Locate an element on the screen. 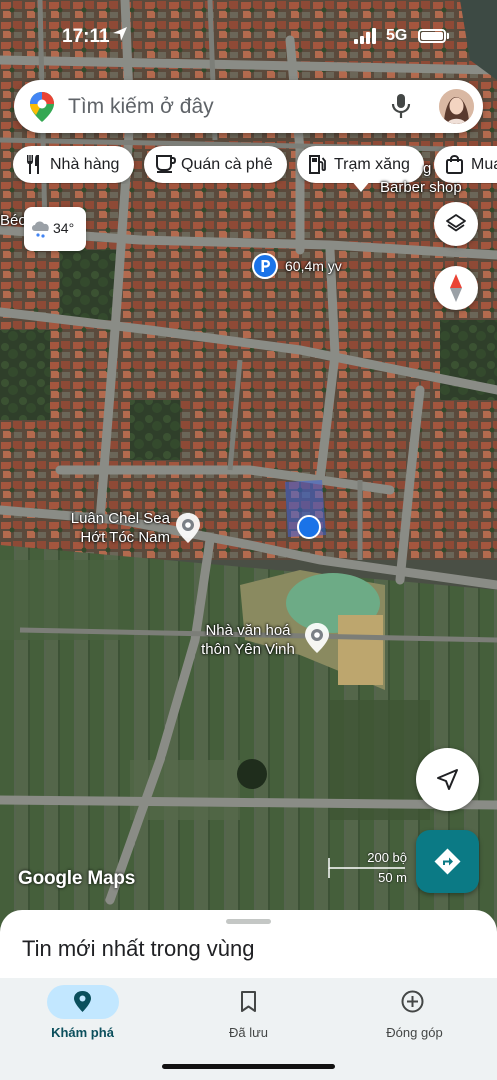 The height and width of the screenshot is (1080, 497). nav-label-contribute: Đóng góp is located at coordinates (414, 1032).